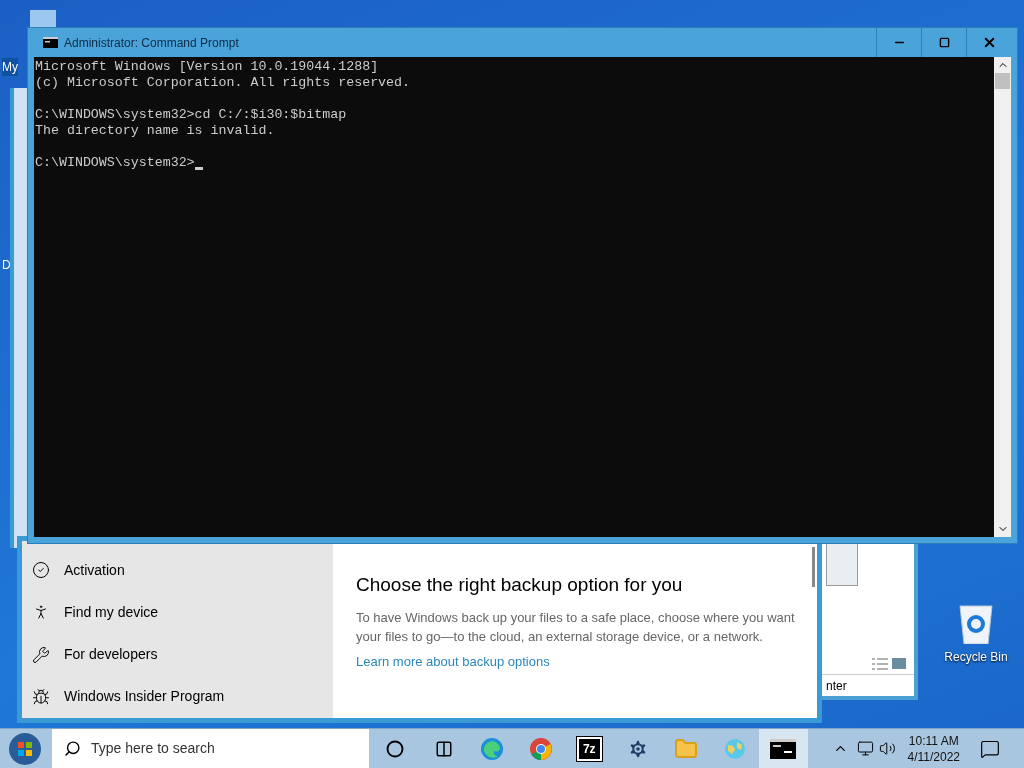 Image resolution: width=1024 pixels, height=768 pixels. What do you see at coordinates (177, 612) in the screenshot?
I see `nav-item: Find my device` at bounding box center [177, 612].